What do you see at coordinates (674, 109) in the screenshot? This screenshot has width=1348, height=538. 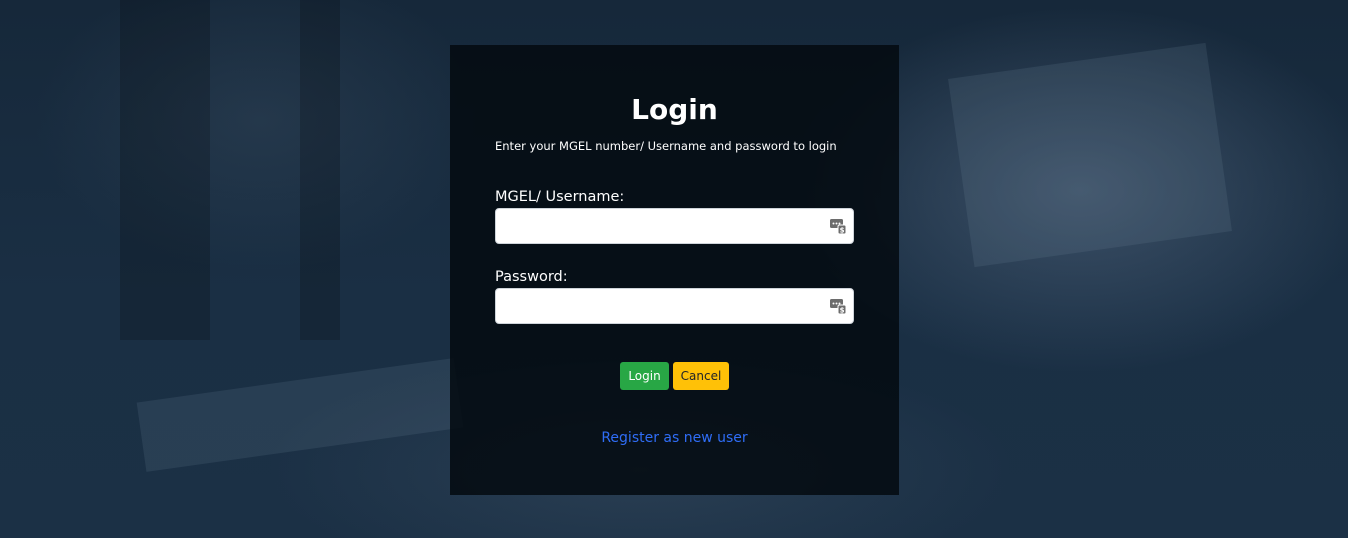 I see `page-title: Login` at bounding box center [674, 109].